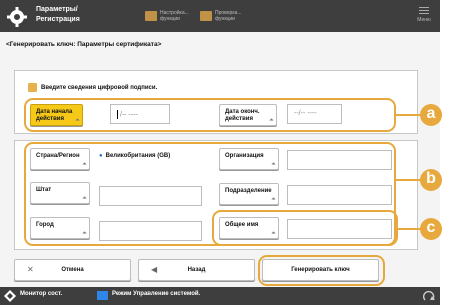 Image resolution: width=475 pixels, height=305 pixels. I want to click on status-bar: Монитор сост. Режим Управление системой., so click(220, 296).